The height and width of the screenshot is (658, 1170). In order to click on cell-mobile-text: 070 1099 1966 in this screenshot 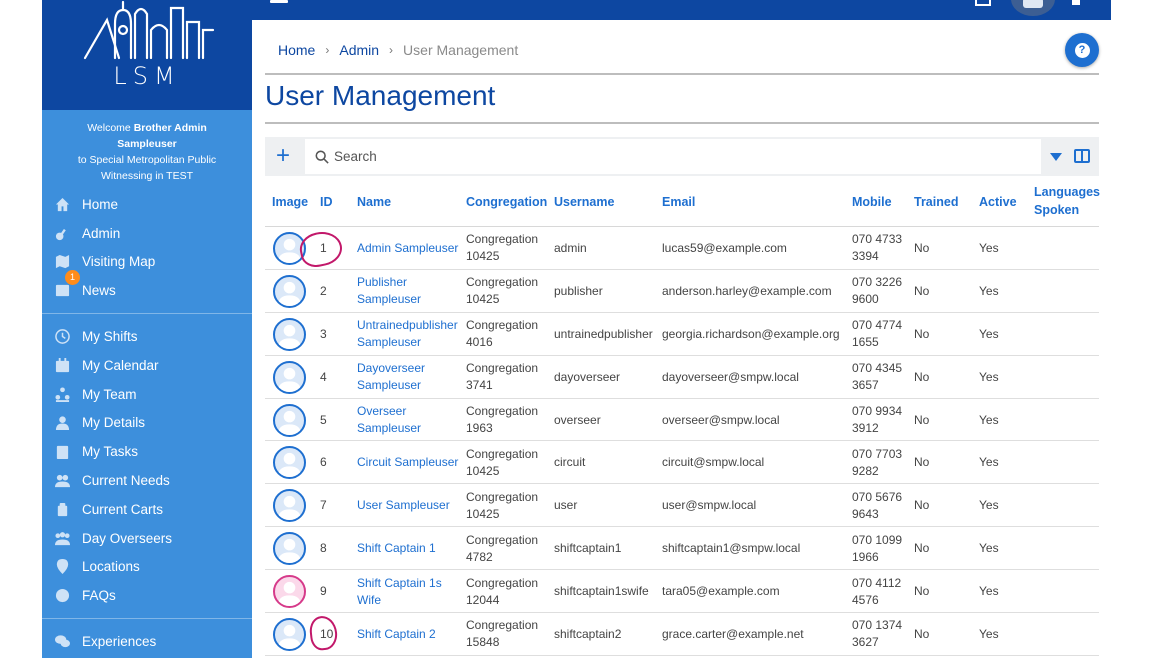, I will do `click(877, 548)`.